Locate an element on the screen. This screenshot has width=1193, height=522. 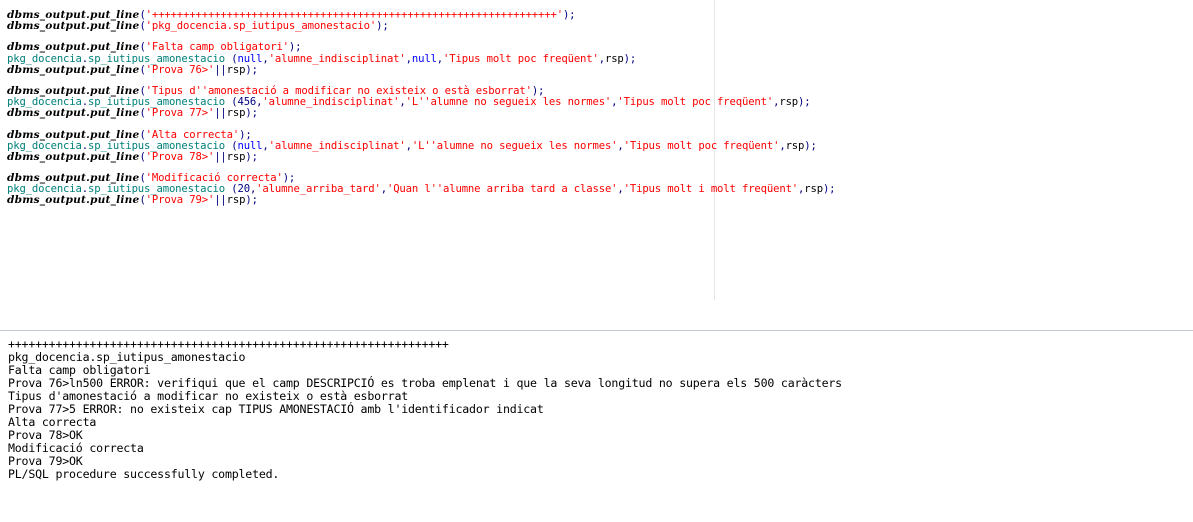
string-literal: 'Prova 78>' is located at coordinates (180, 156).